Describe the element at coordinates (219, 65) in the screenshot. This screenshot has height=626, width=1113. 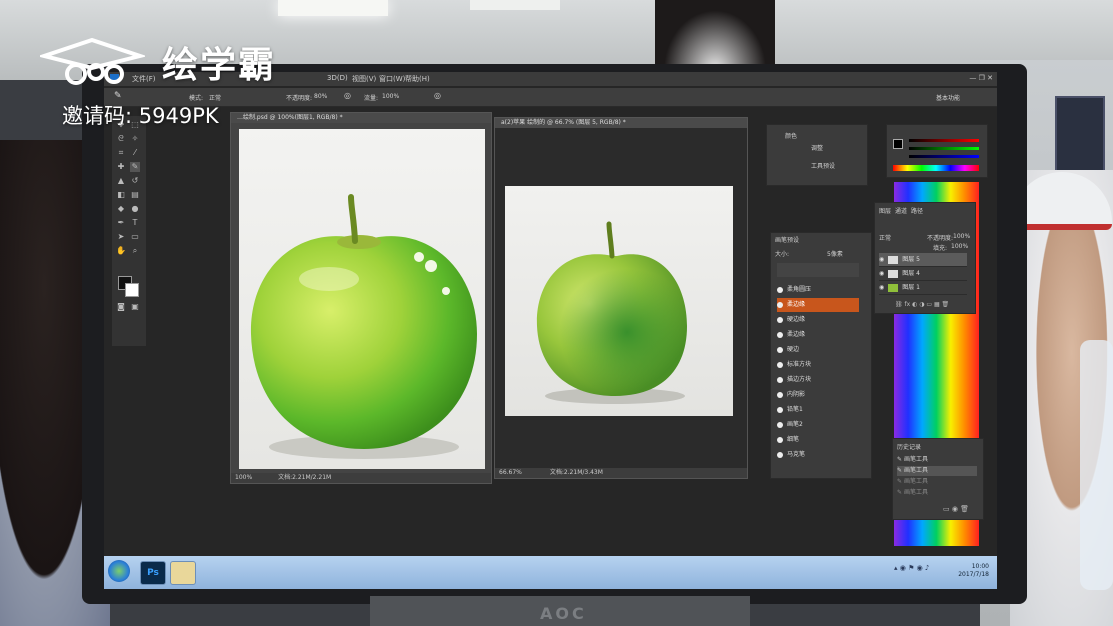
I see `watermark-brand: 绘学霸` at that location.